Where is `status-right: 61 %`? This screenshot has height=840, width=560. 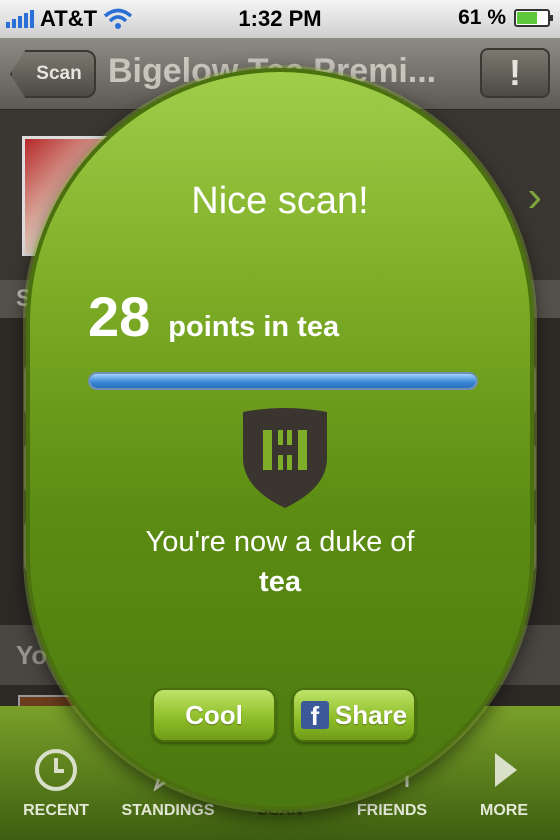 status-right: 61 % is located at coordinates (505, 18).